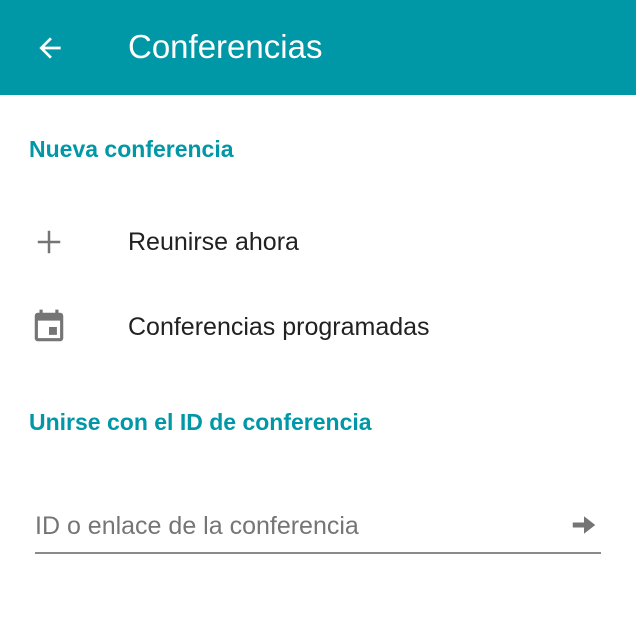  What do you see at coordinates (318, 242) in the screenshot?
I see `join-now-item: Reunirse ahora` at bounding box center [318, 242].